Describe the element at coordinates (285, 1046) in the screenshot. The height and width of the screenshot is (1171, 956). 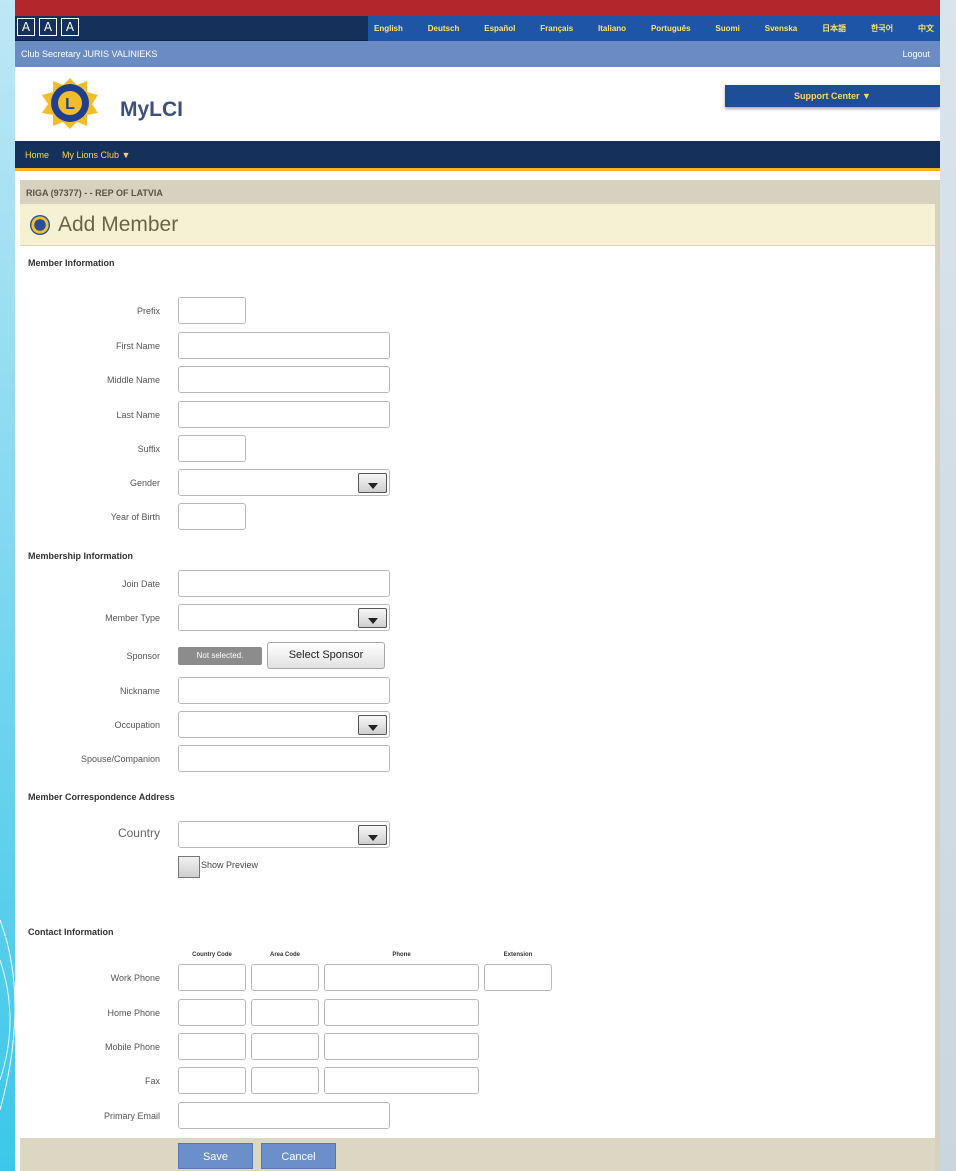
I see `mobile-area-code-input` at that location.